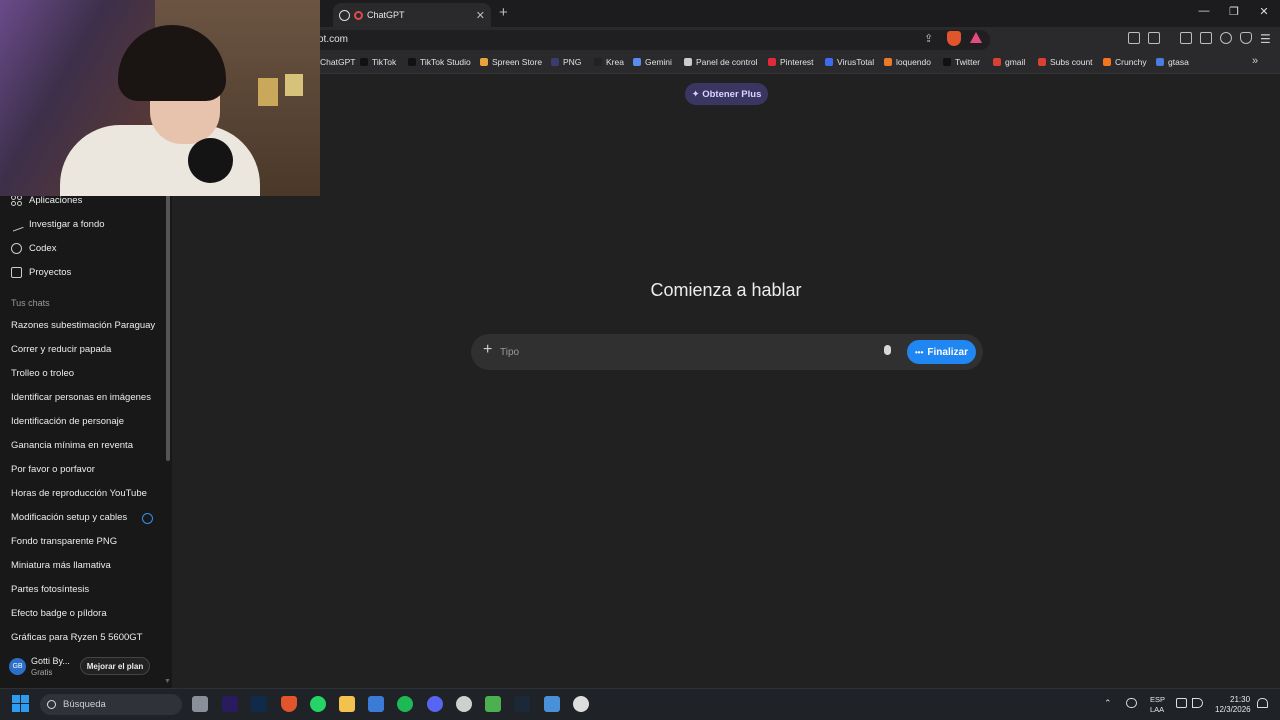 The image size is (1280, 720). Describe the element at coordinates (347, 704) in the screenshot. I see `file-explorer-icon` at that location.